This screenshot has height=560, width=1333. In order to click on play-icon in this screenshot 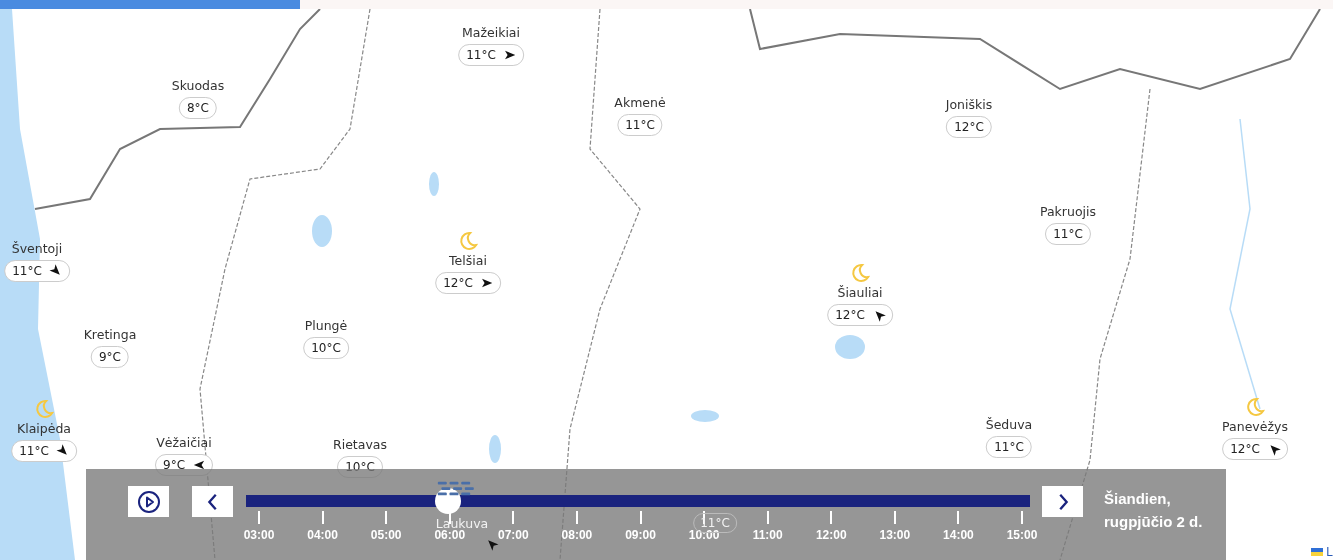, I will do `click(148, 501)`.